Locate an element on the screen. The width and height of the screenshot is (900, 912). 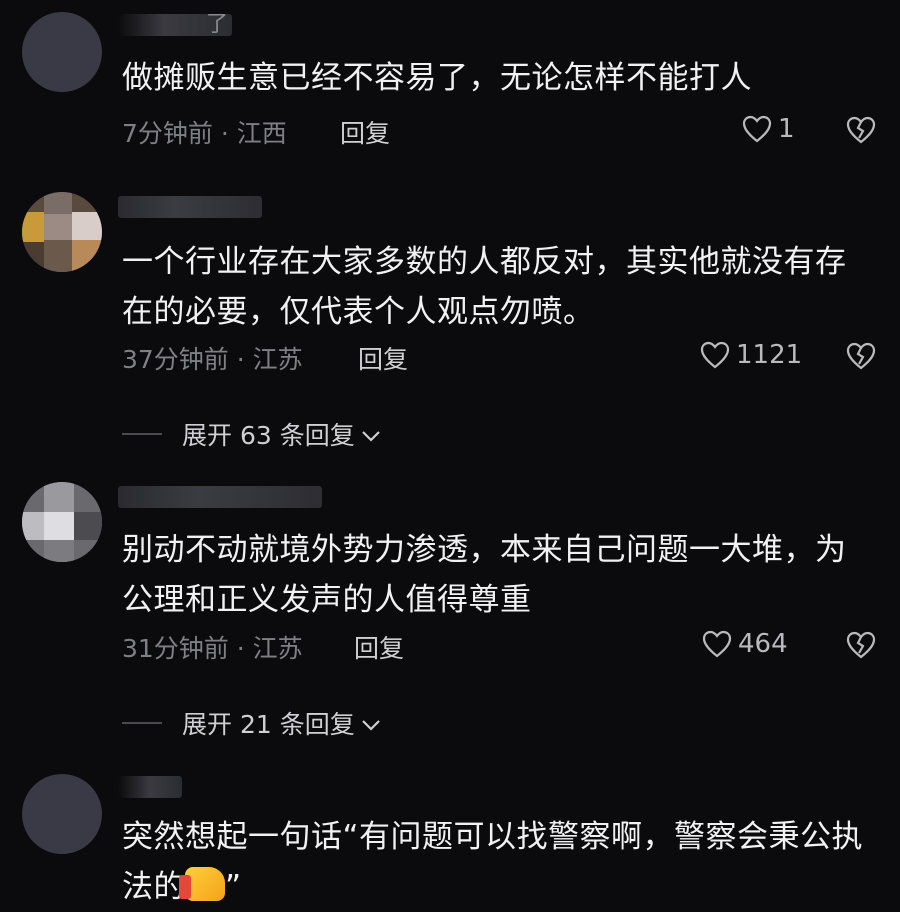
comment-meta: 7分钟前 · 江西 is located at coordinates (204, 133).